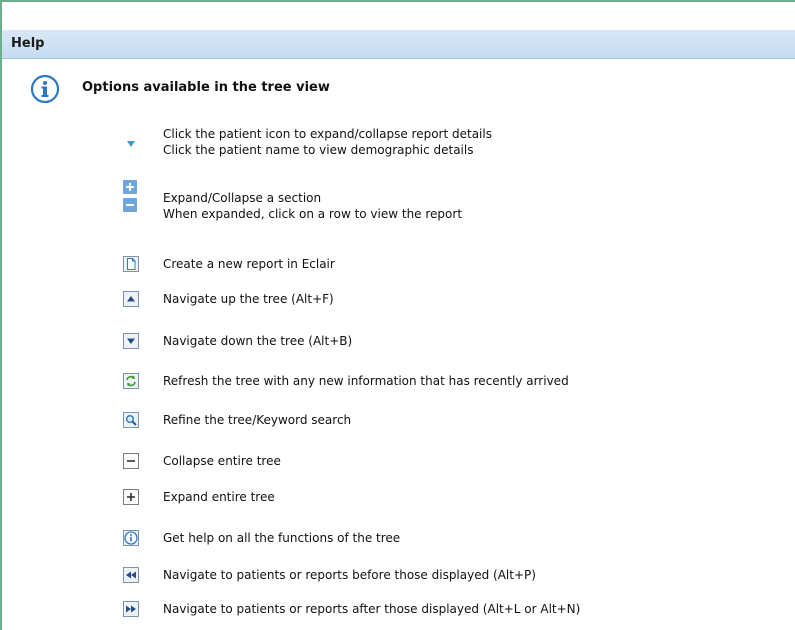 The width and height of the screenshot is (795, 630). What do you see at coordinates (257, 420) in the screenshot?
I see `refine-text: Refine the tree/Keyword search` at bounding box center [257, 420].